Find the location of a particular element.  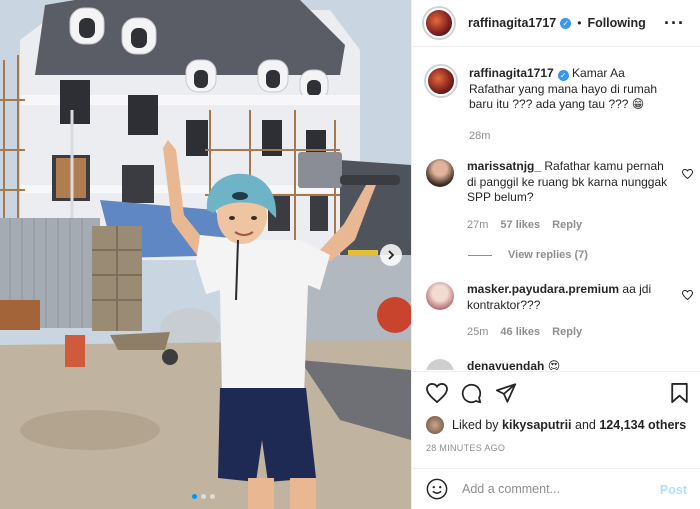

liked-by-row: Liked by kikysaputrii and 124,134 others is located at coordinates (556, 425).